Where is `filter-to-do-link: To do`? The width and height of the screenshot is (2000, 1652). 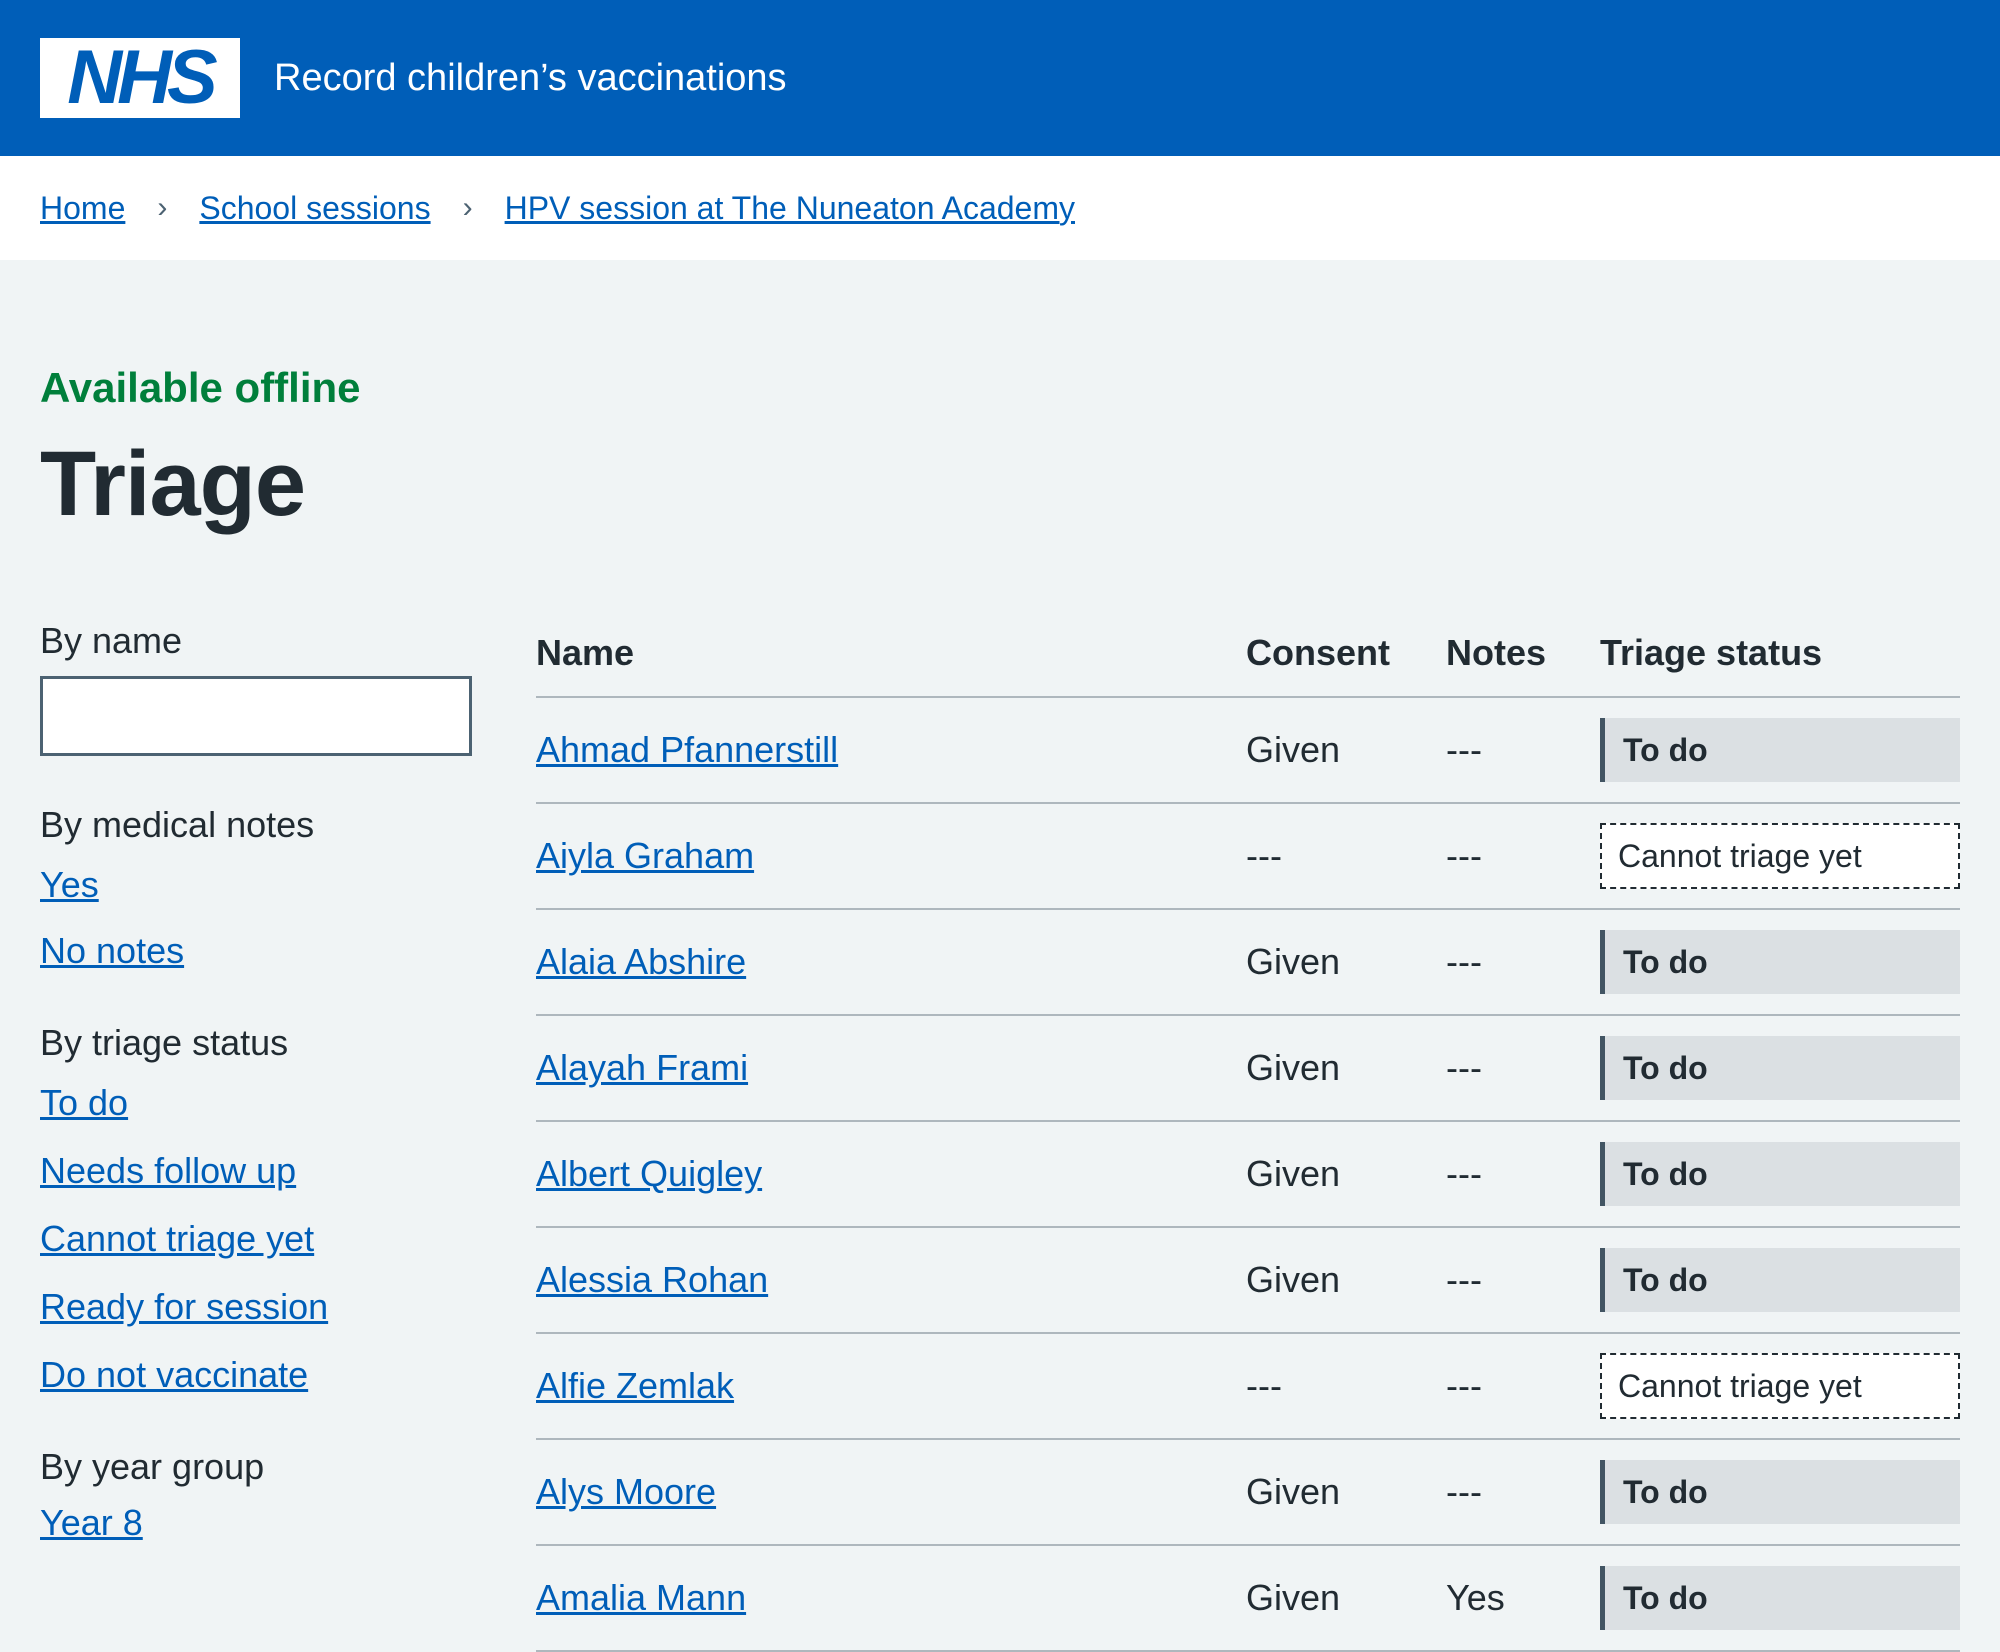 filter-to-do-link: To do is located at coordinates (260, 1103).